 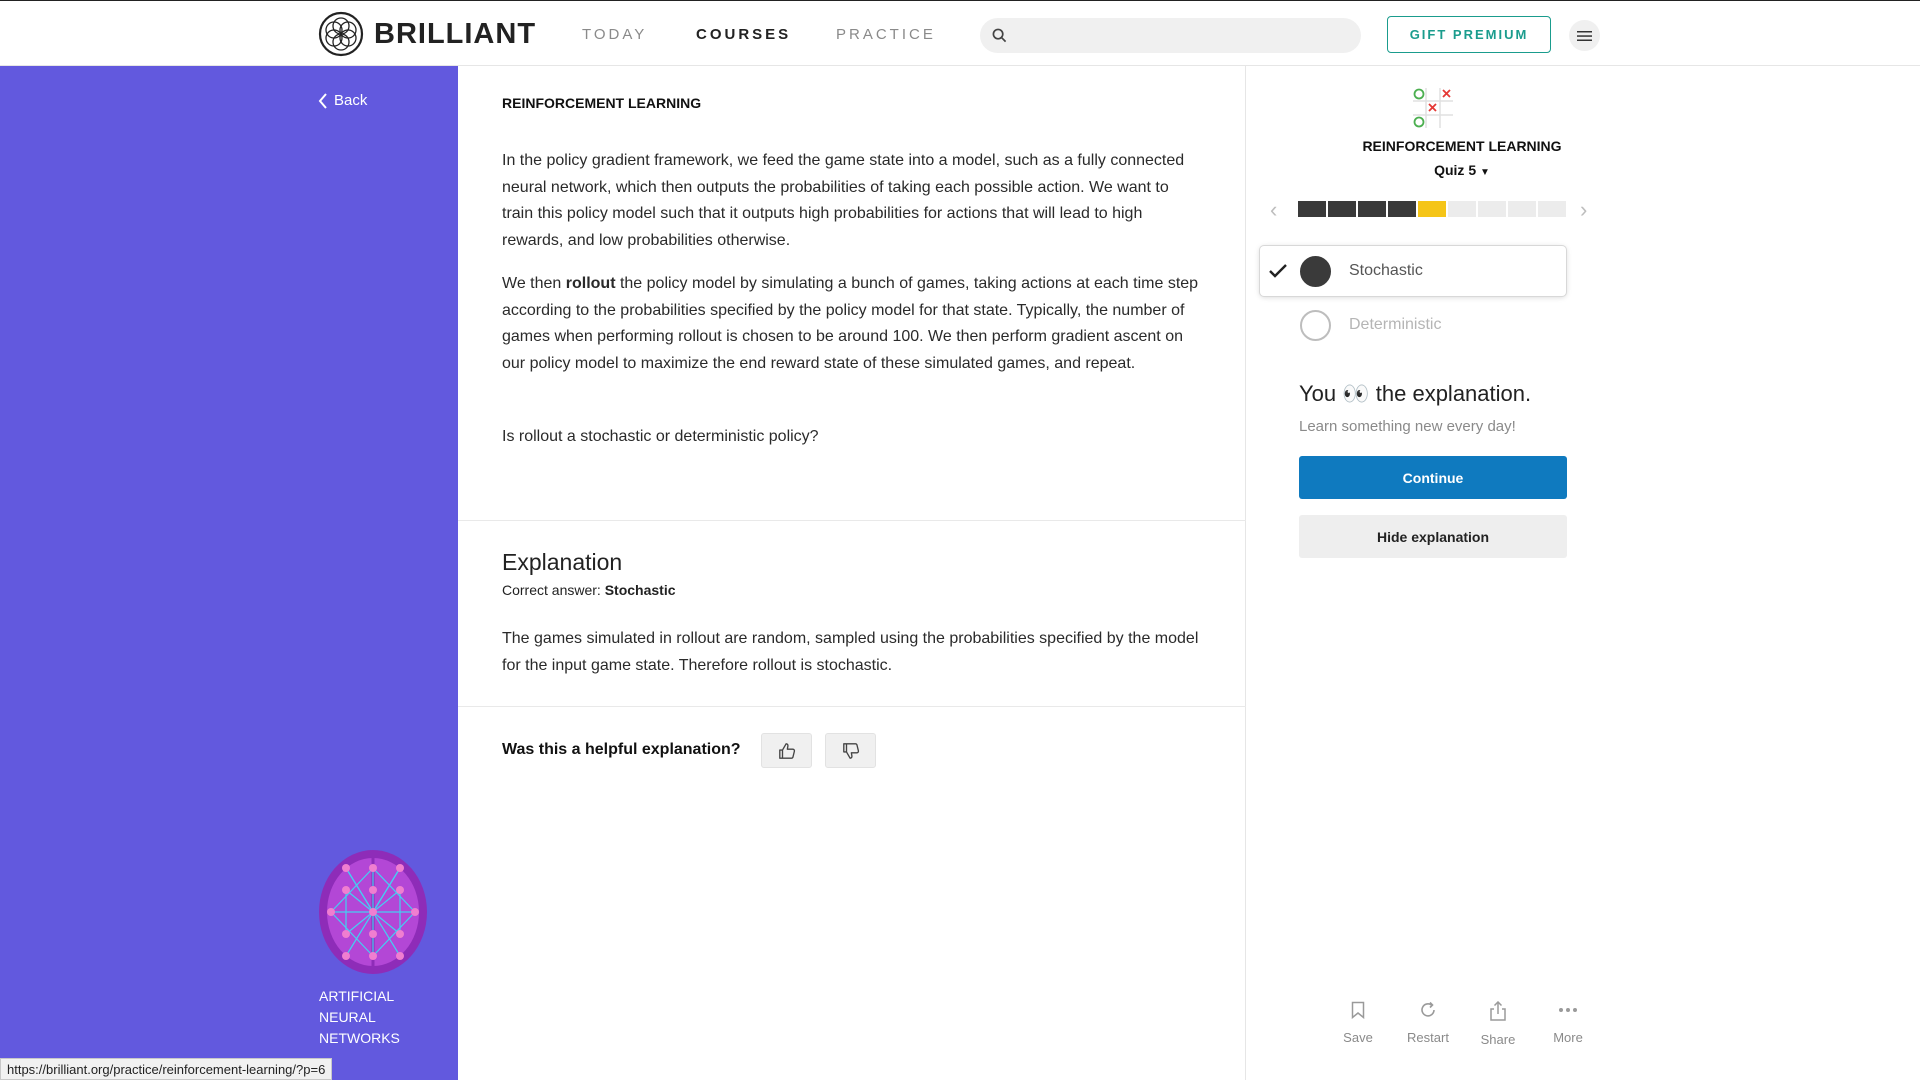 What do you see at coordinates (562, 562) in the screenshot?
I see `explanation-title: Explanation` at bounding box center [562, 562].